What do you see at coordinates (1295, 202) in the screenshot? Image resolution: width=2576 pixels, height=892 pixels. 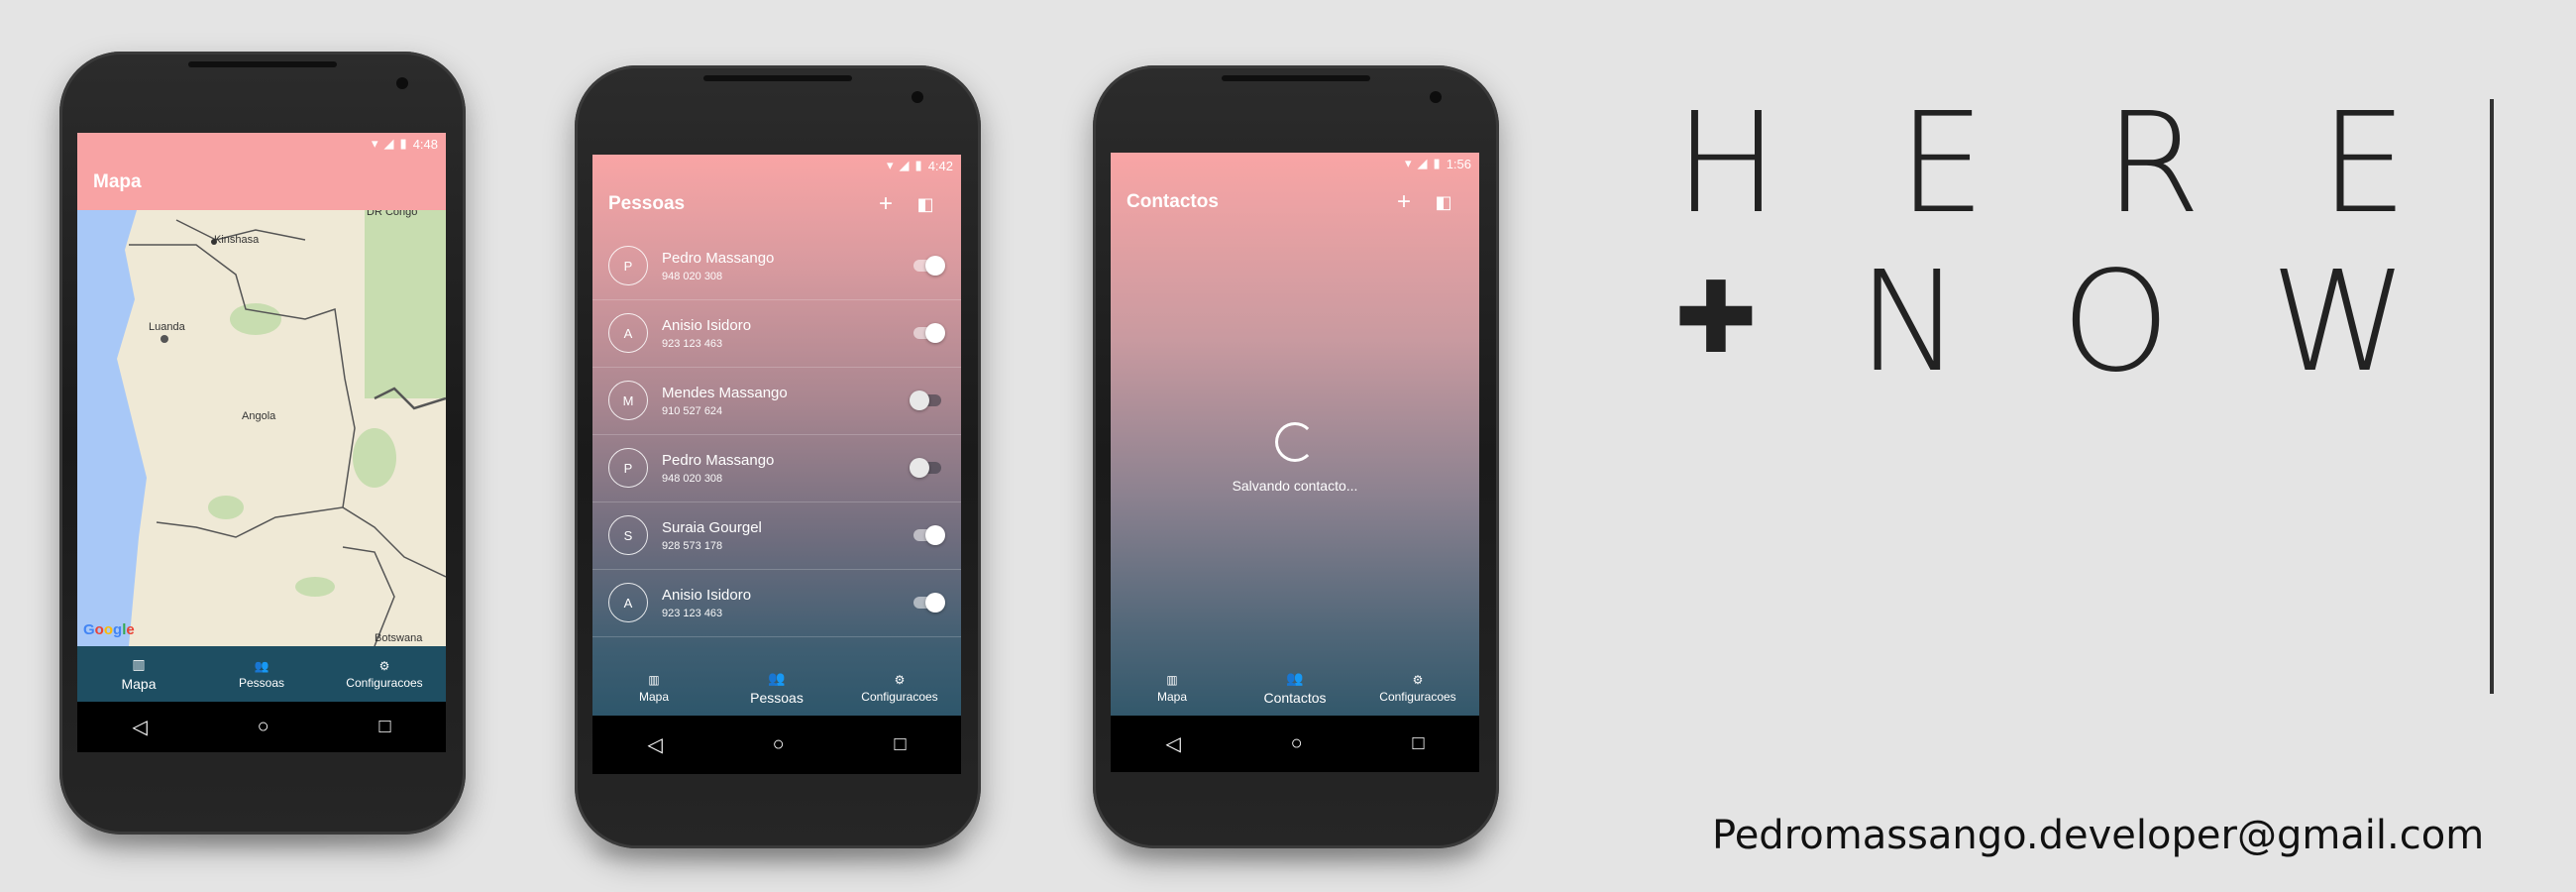 I see `app-bar: Contactos + ◧` at bounding box center [1295, 202].